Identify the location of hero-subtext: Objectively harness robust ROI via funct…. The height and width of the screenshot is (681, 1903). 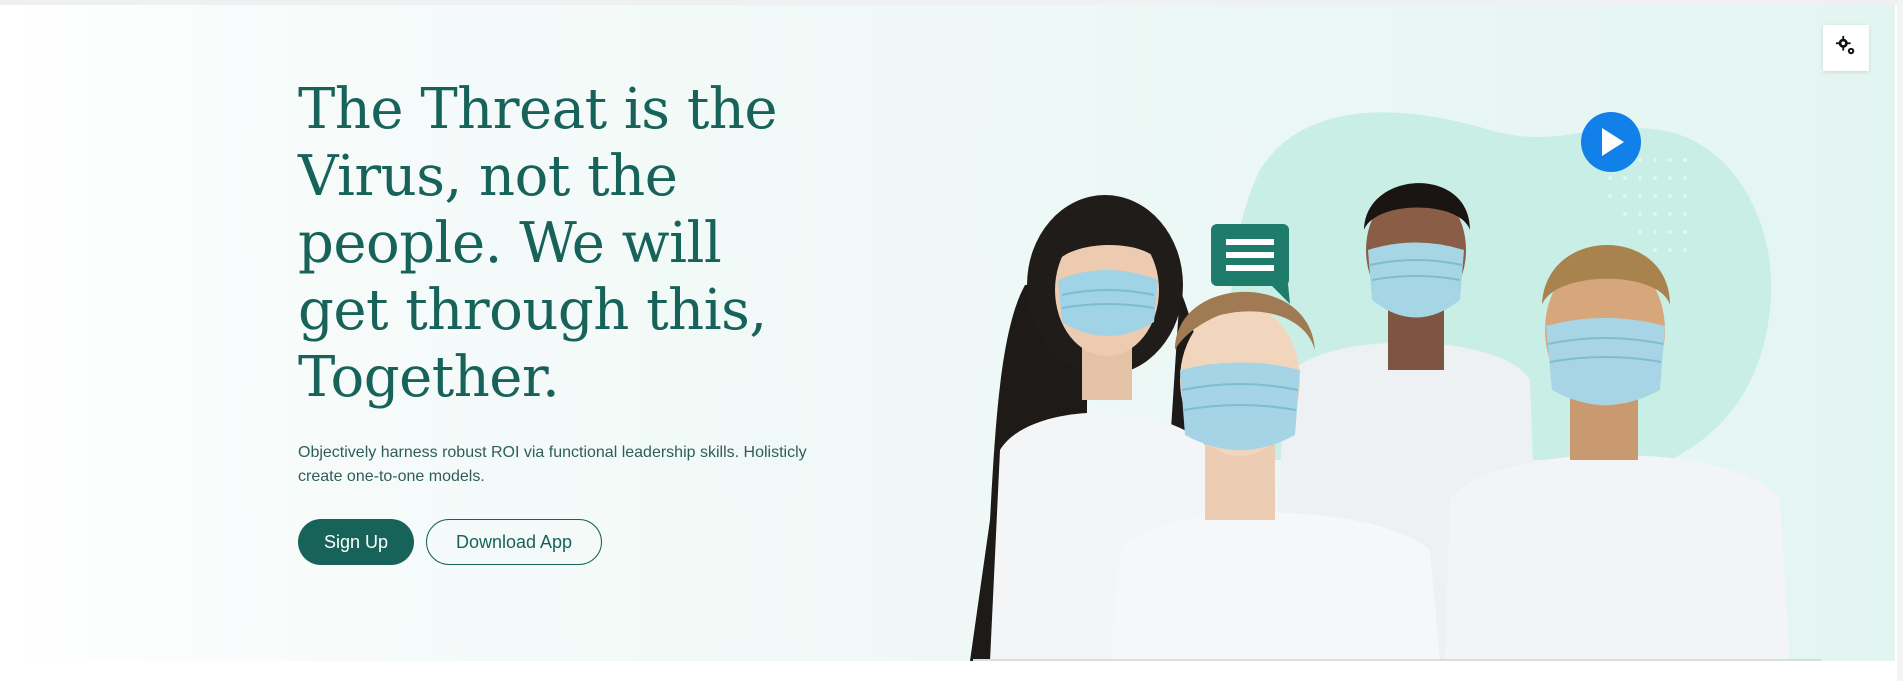
(552, 464).